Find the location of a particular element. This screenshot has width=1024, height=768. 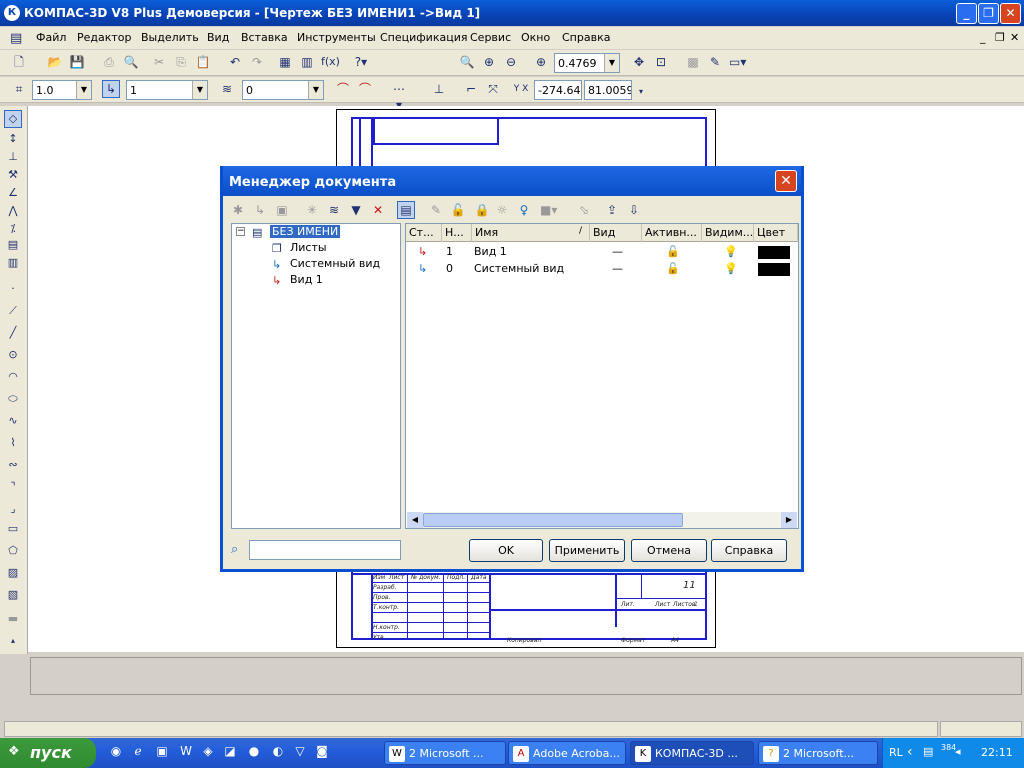

redo-icon: ↷ is located at coordinates (257, 62).